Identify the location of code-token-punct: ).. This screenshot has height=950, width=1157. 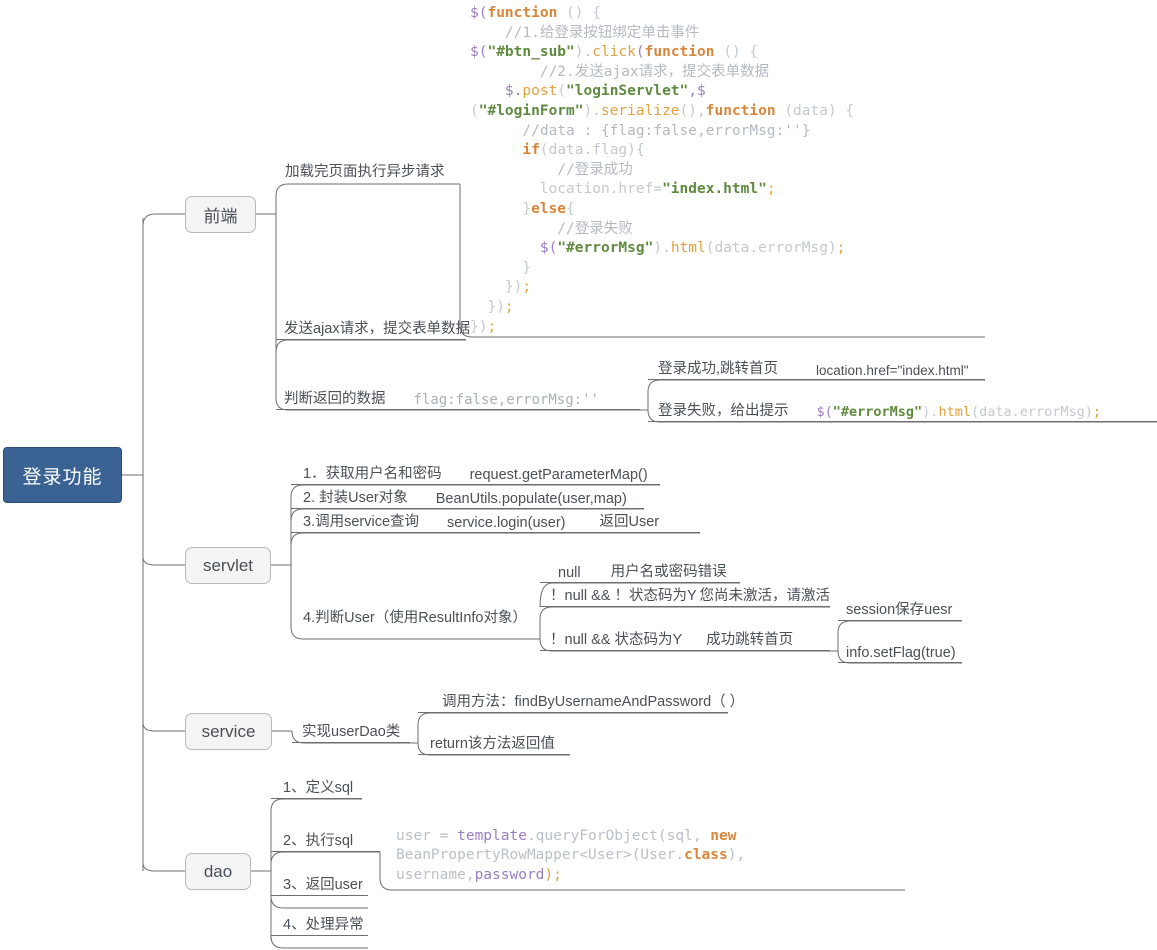
(930, 412).